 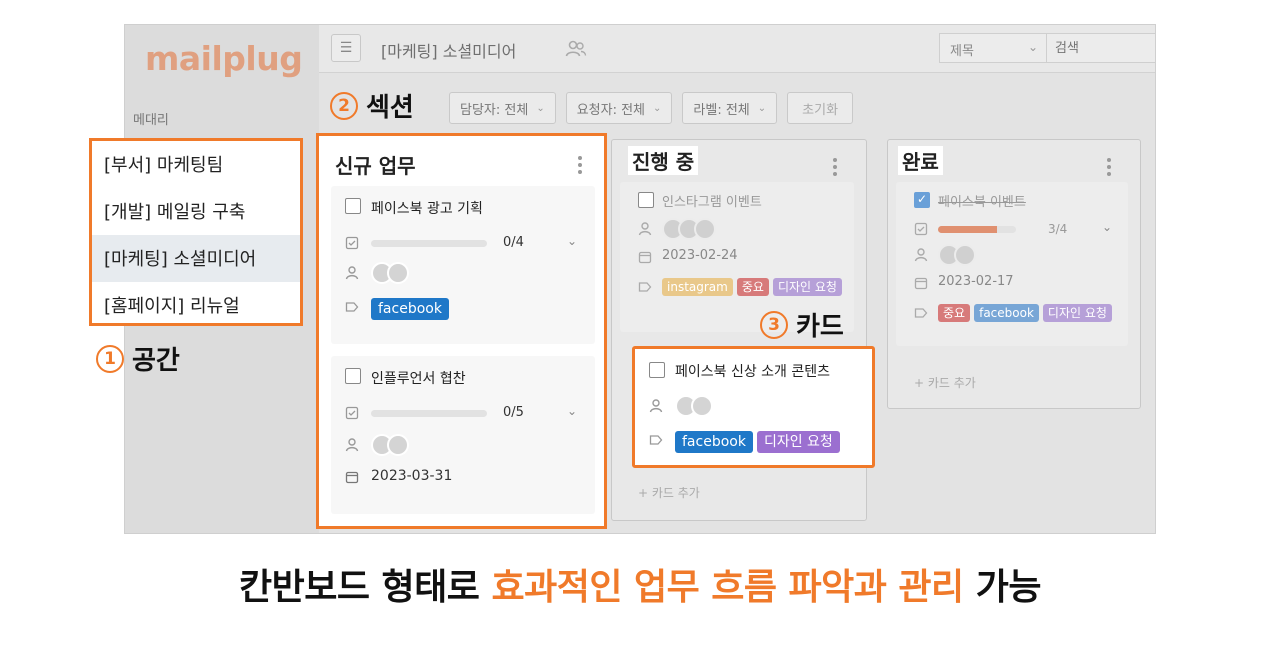 I want to click on filter-bar: 담당자: 전체 ⌄ 요청자: 전체 ⌄ 라벨: 전체 ⌄ 초기화, so click(x=651, y=108).